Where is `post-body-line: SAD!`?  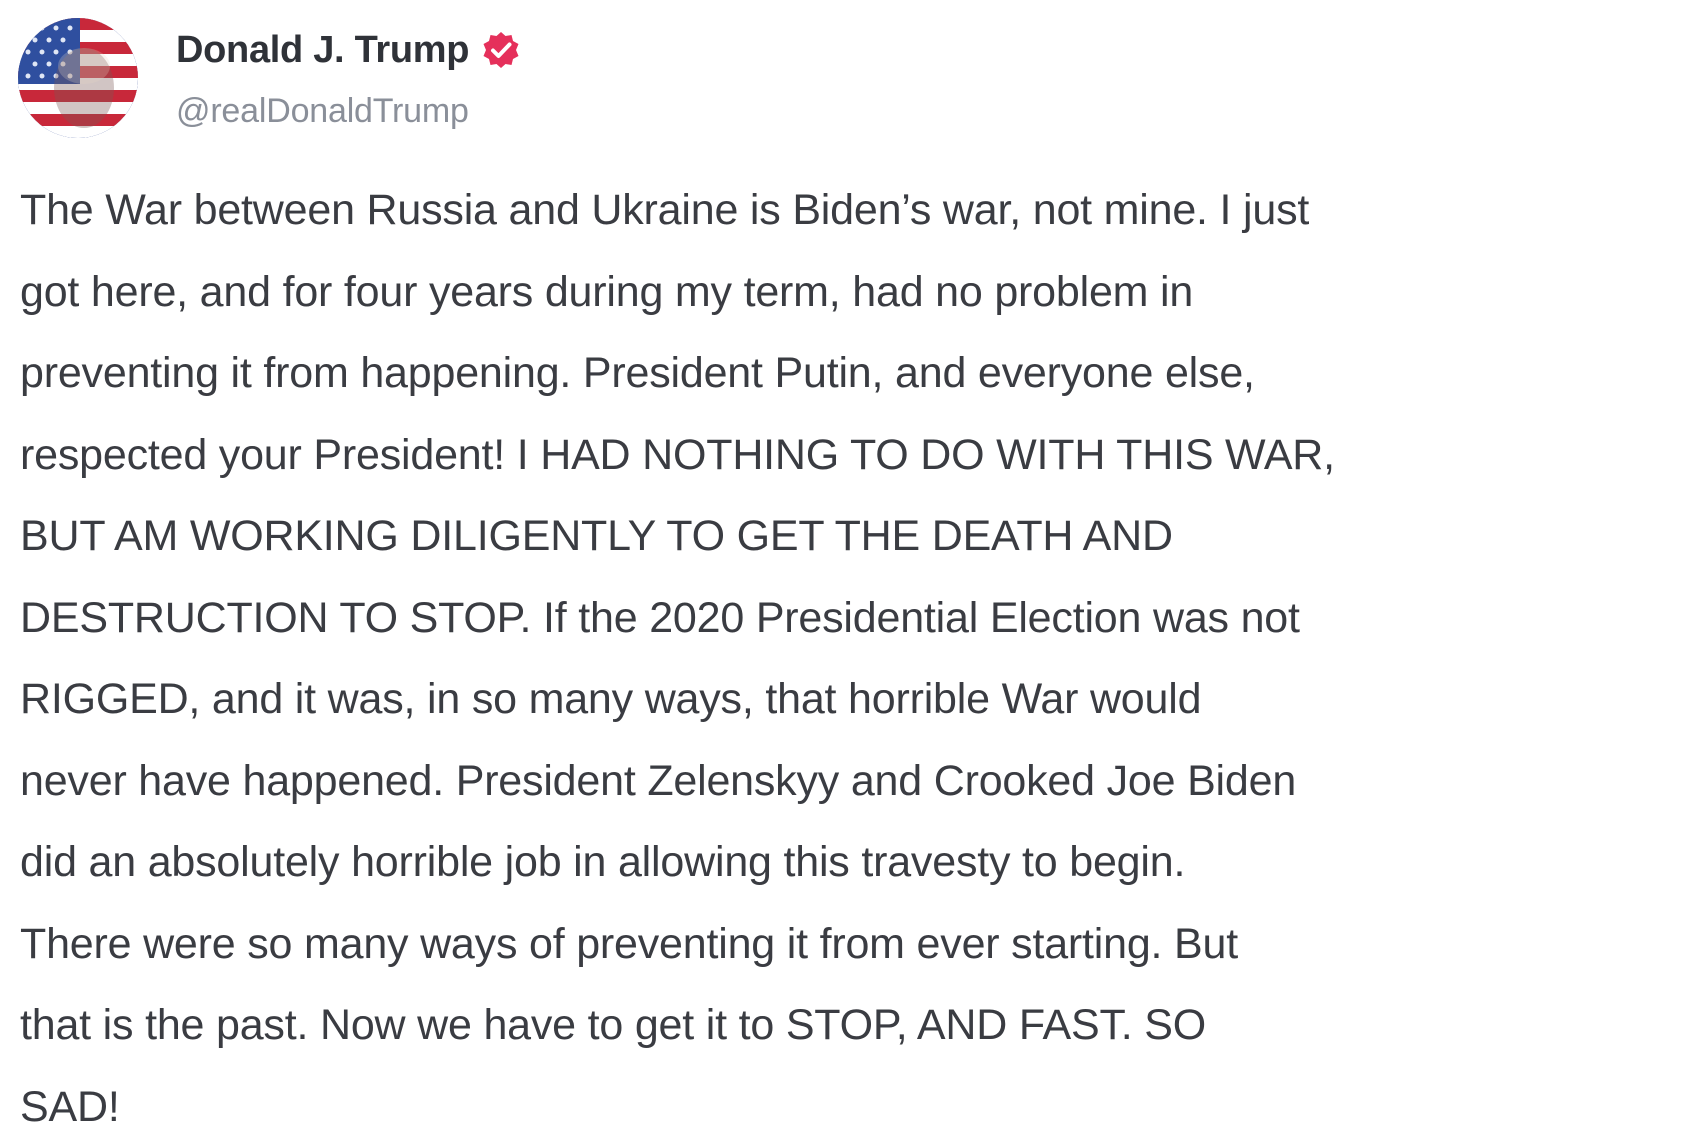
post-body-line: SAD! is located at coordinates (855, 1107).